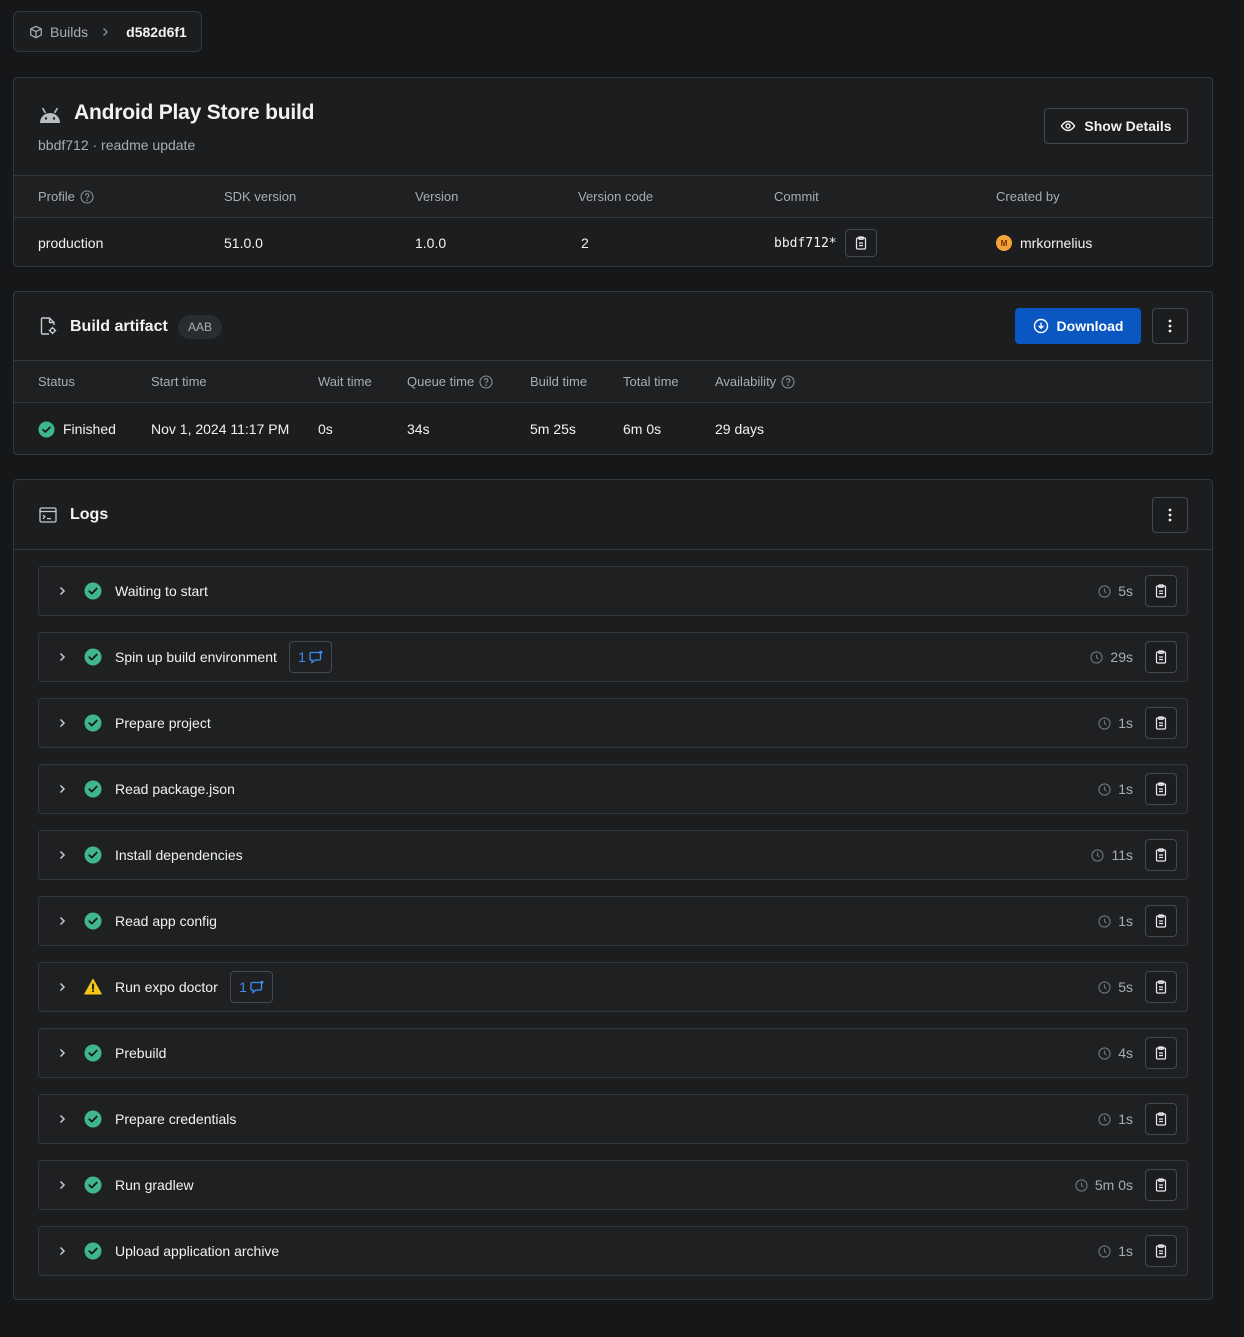  Describe the element at coordinates (450, 381) in the screenshot. I see `column-queue-time: Queue time` at that location.